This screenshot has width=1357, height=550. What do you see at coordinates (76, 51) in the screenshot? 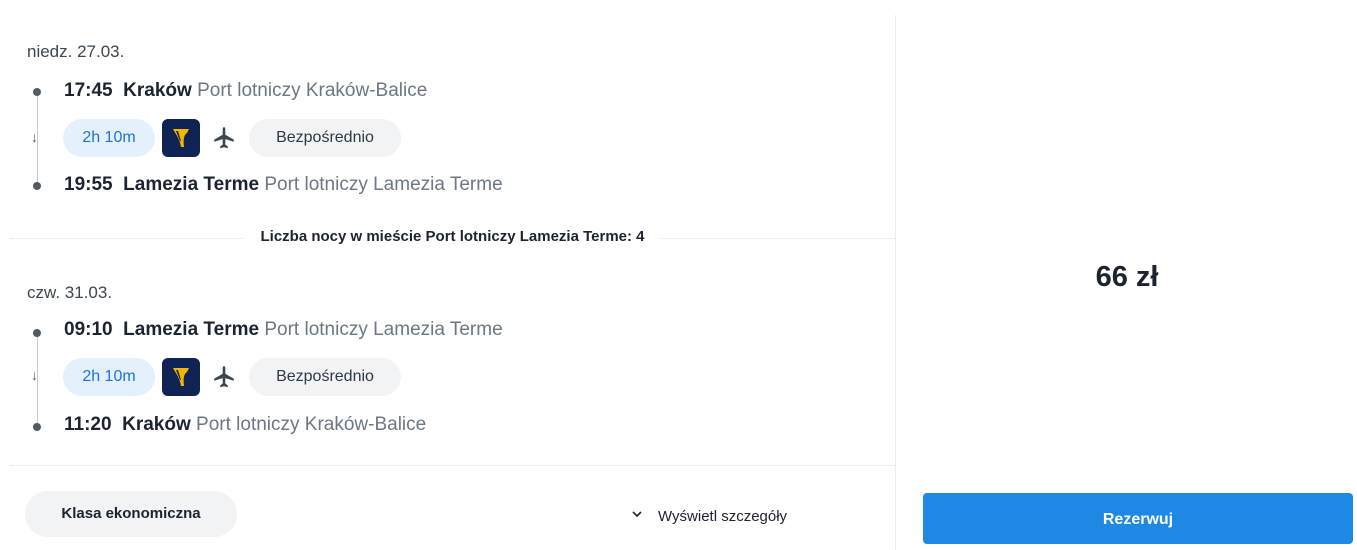
I see `outbound-date: niedz. 27.03.` at bounding box center [76, 51].